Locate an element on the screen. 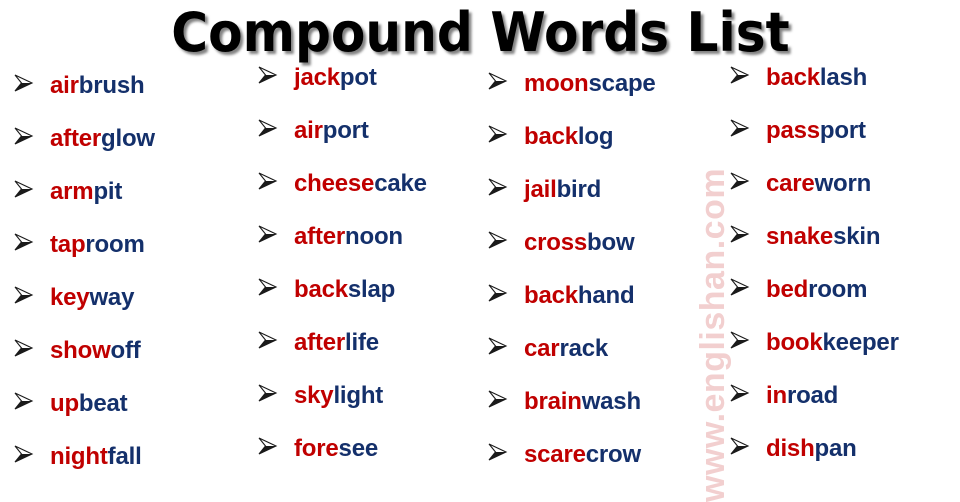 This screenshot has width=960, height=502. word-list-item: armpit is located at coordinates (134, 204).